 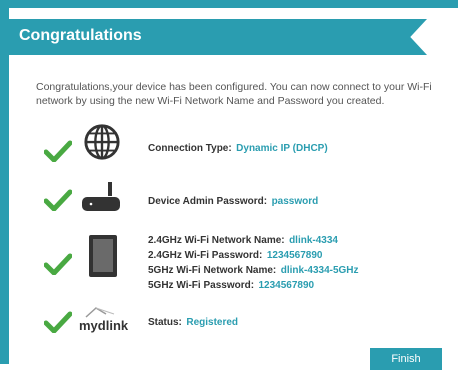 I want to click on page-title: Congratulations, so click(x=80, y=35).